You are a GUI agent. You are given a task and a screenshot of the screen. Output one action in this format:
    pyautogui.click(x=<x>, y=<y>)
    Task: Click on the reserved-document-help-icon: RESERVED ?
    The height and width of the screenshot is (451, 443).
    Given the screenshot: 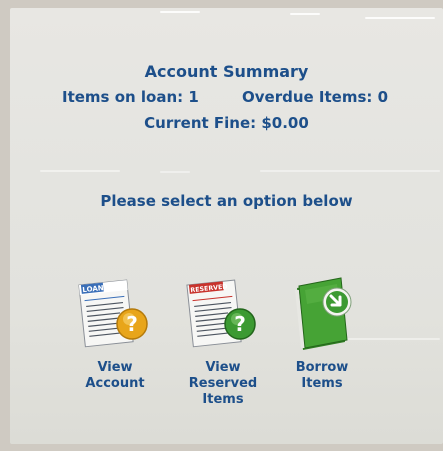 What is the action you would take?
    pyautogui.click(x=221, y=313)
    